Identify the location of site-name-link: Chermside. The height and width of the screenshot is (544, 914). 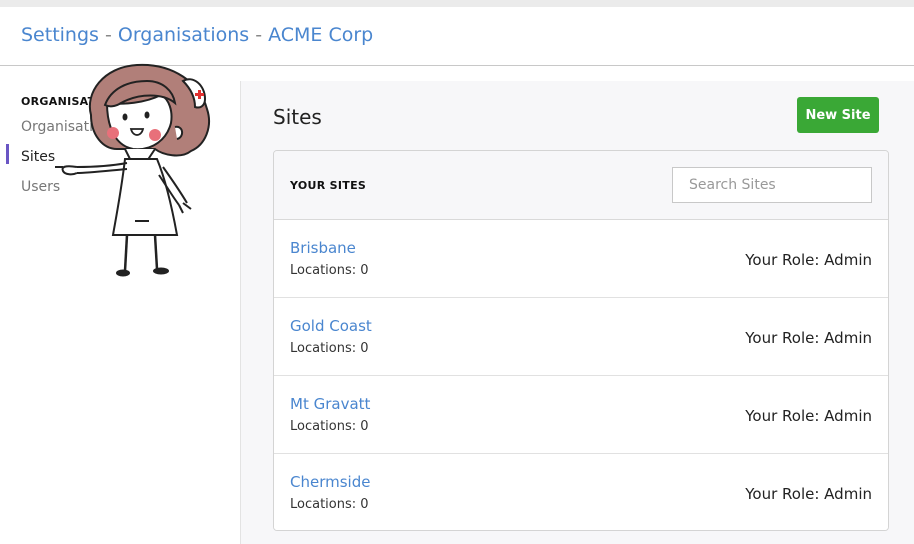
(330, 482).